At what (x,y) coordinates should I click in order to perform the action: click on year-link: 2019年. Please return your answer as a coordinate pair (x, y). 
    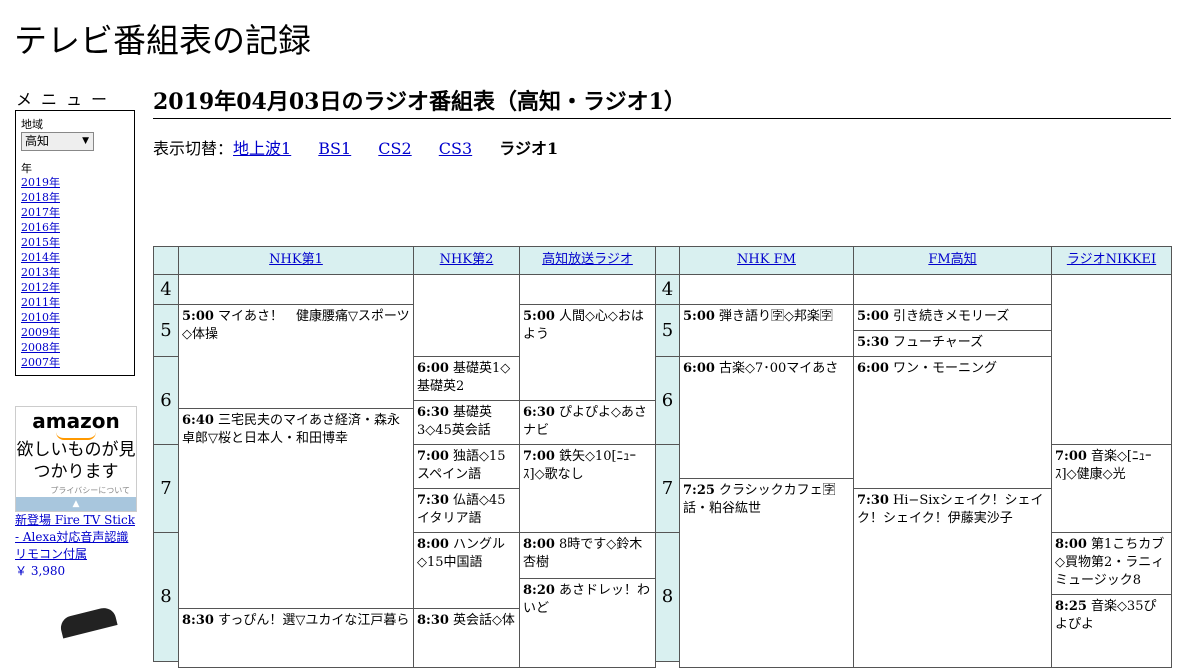
    Looking at the image, I should click on (40, 182).